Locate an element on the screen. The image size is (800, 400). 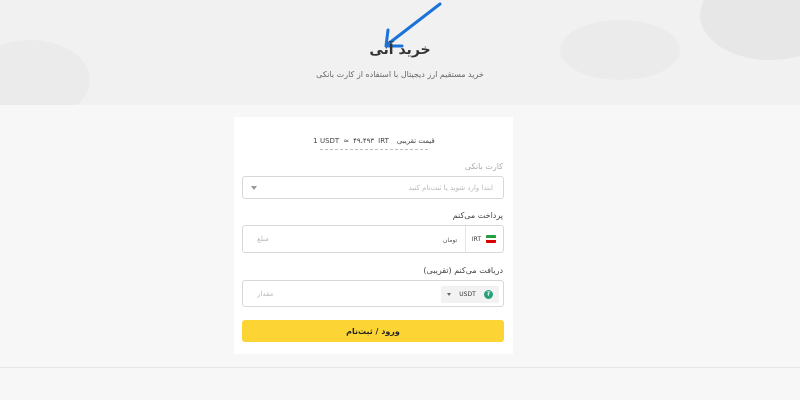
pay-label: پرداخت می‌کنم is located at coordinates (477, 215).